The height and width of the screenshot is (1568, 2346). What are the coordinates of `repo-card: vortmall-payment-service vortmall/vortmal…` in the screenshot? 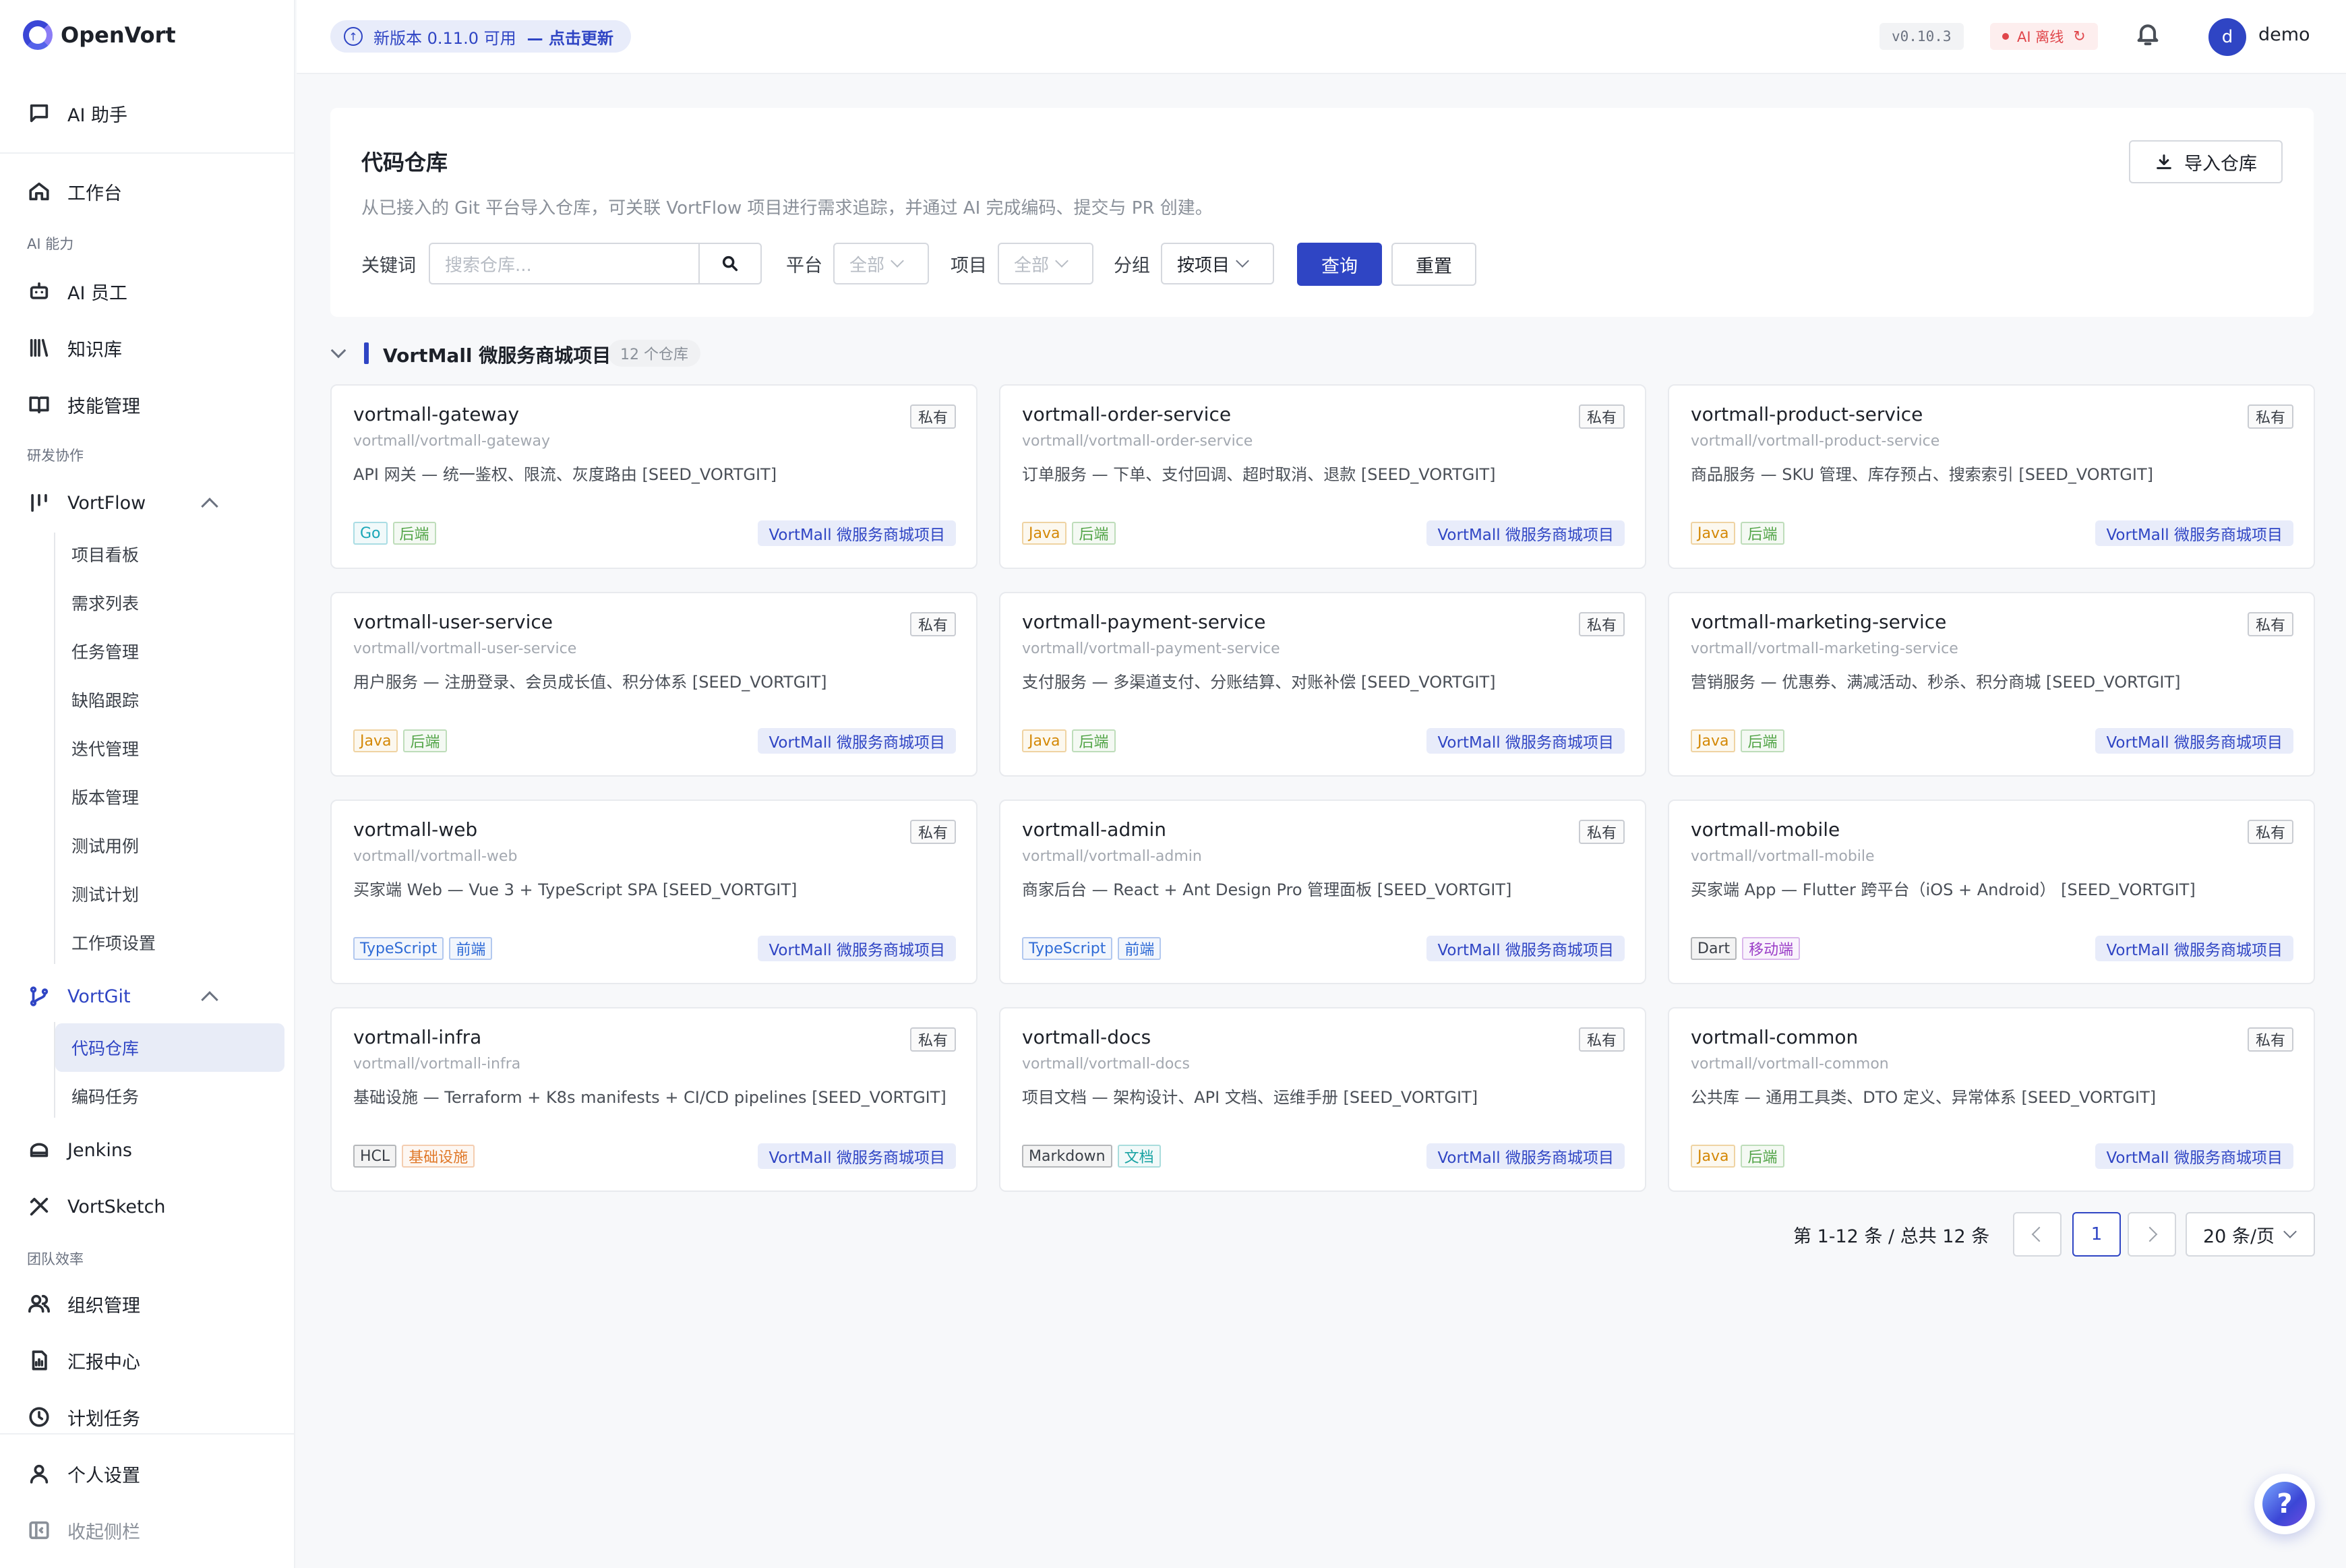 It's located at (1322, 684).